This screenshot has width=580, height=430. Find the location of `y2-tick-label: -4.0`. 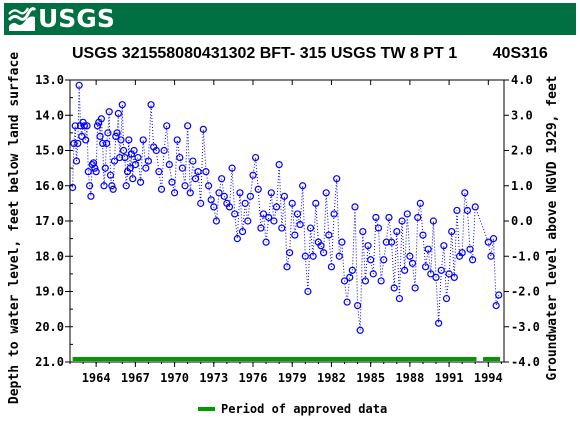

y2-tick-label: -4.0 is located at coordinates (525, 362).